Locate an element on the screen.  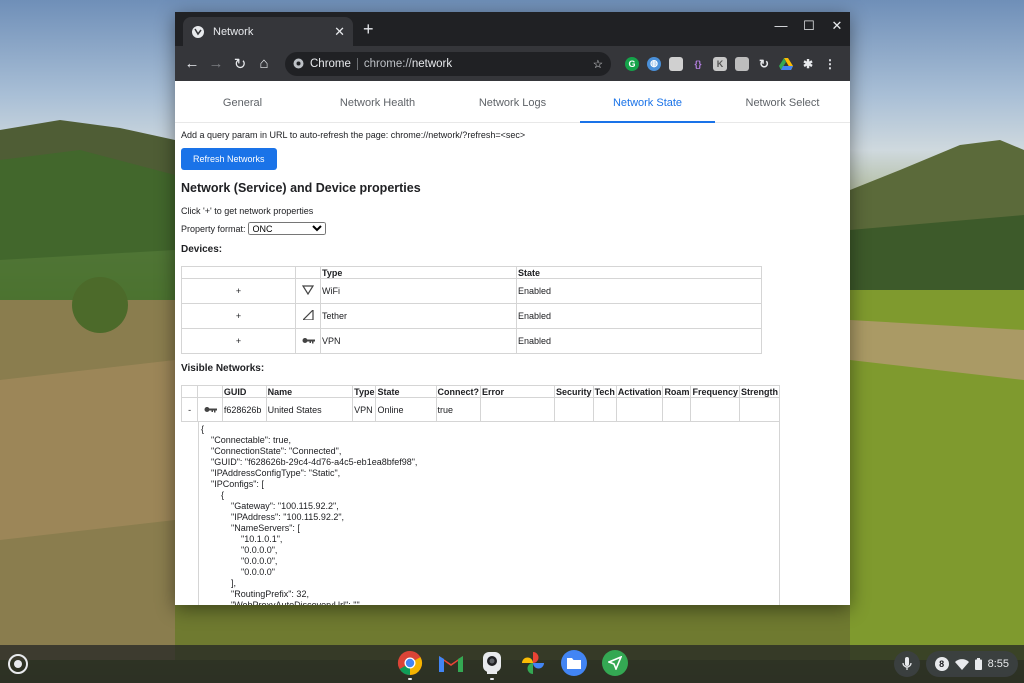
cellular-icon is located at coordinates (307, 314).